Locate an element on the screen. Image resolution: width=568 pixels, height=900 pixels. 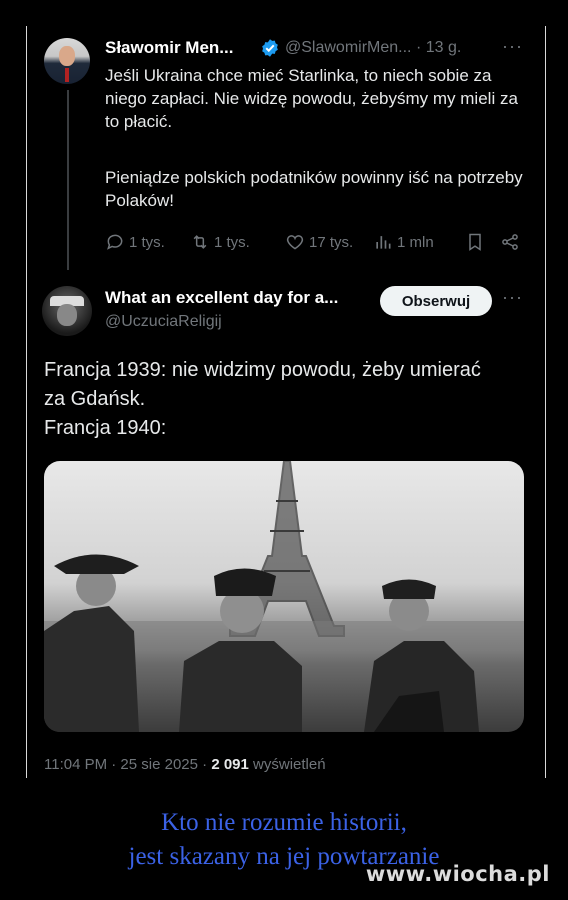
reply-button: 1 tys. is located at coordinates (135, 242).